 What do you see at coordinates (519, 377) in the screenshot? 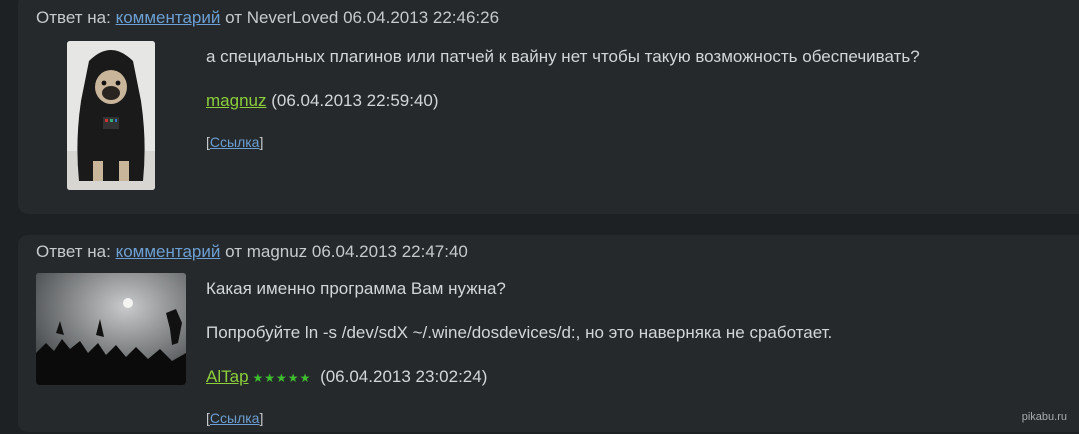
I see `author-line: AlTap ★★★★★ (06.04.2013 23:02:24)` at bounding box center [519, 377].